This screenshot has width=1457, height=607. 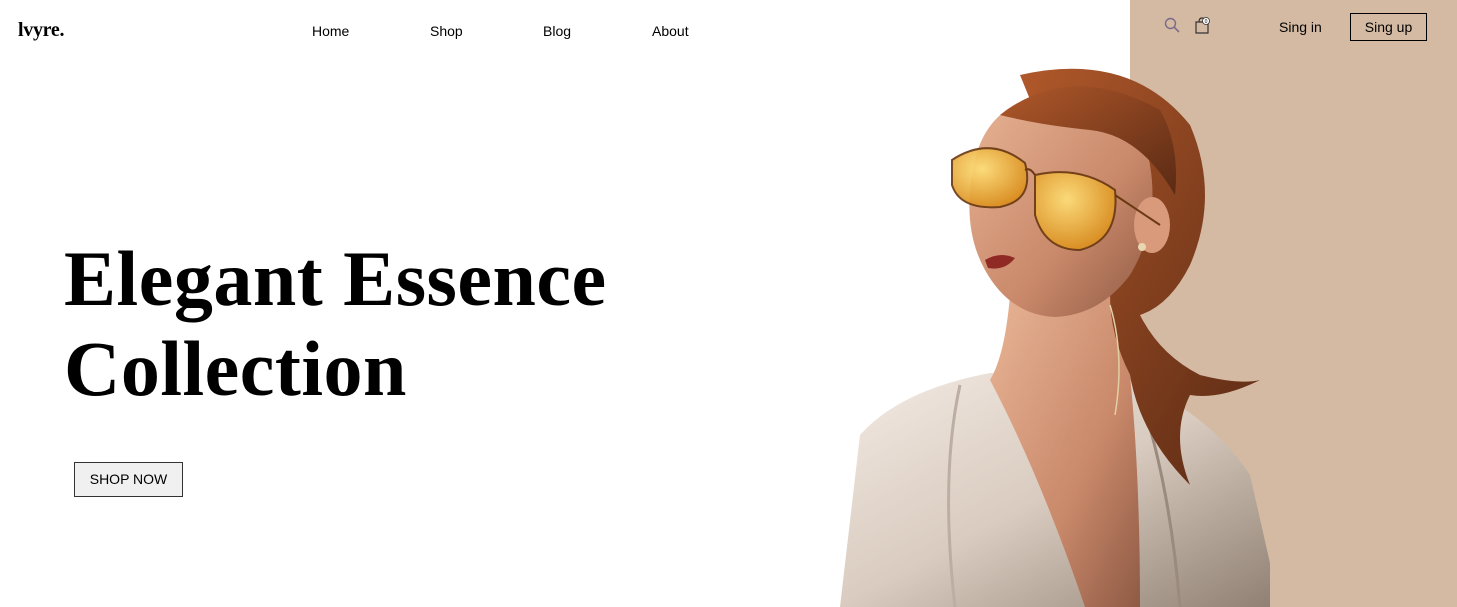 What do you see at coordinates (335, 278) in the screenshot?
I see `hero-title-line-1: Elegant Essence` at bounding box center [335, 278].